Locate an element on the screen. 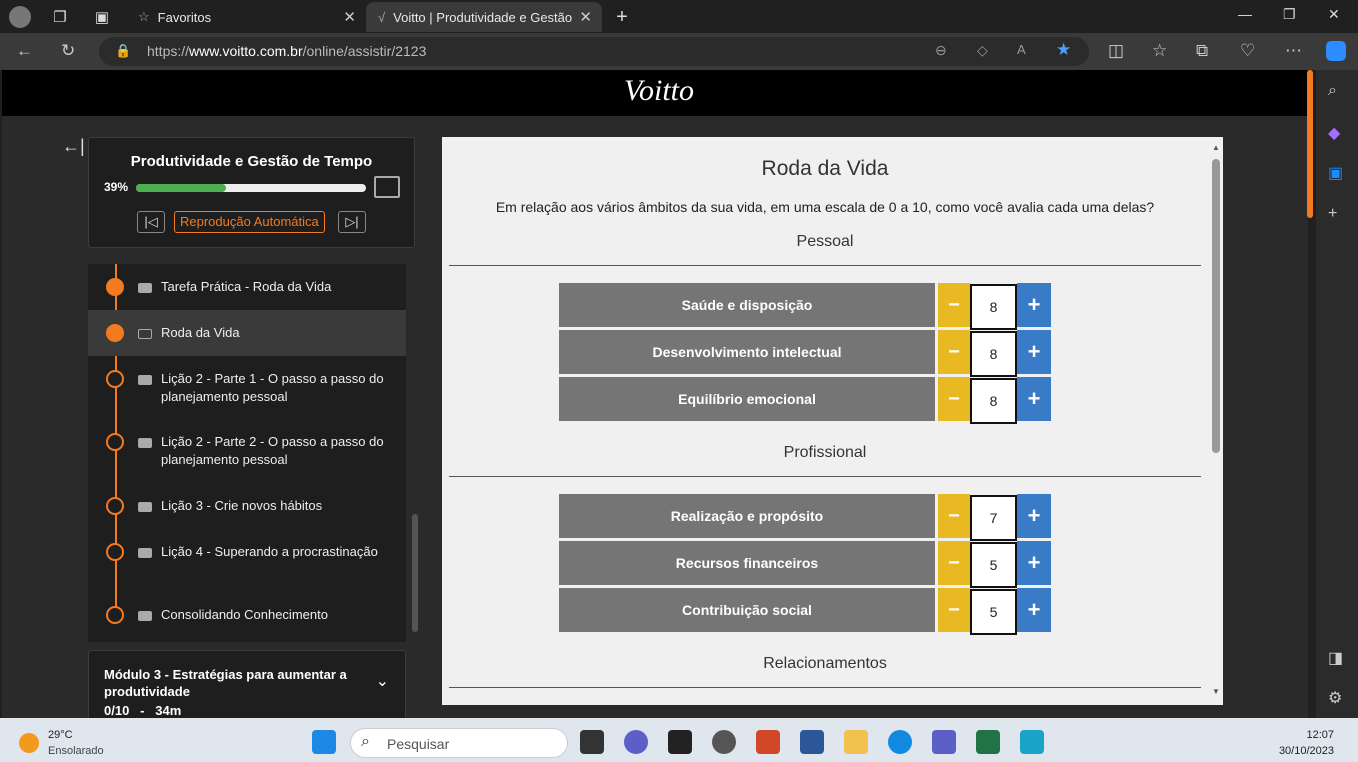 The width and height of the screenshot is (1358, 762). course-title: Produtividade e Gestão de Tempo is located at coordinates (251, 161).